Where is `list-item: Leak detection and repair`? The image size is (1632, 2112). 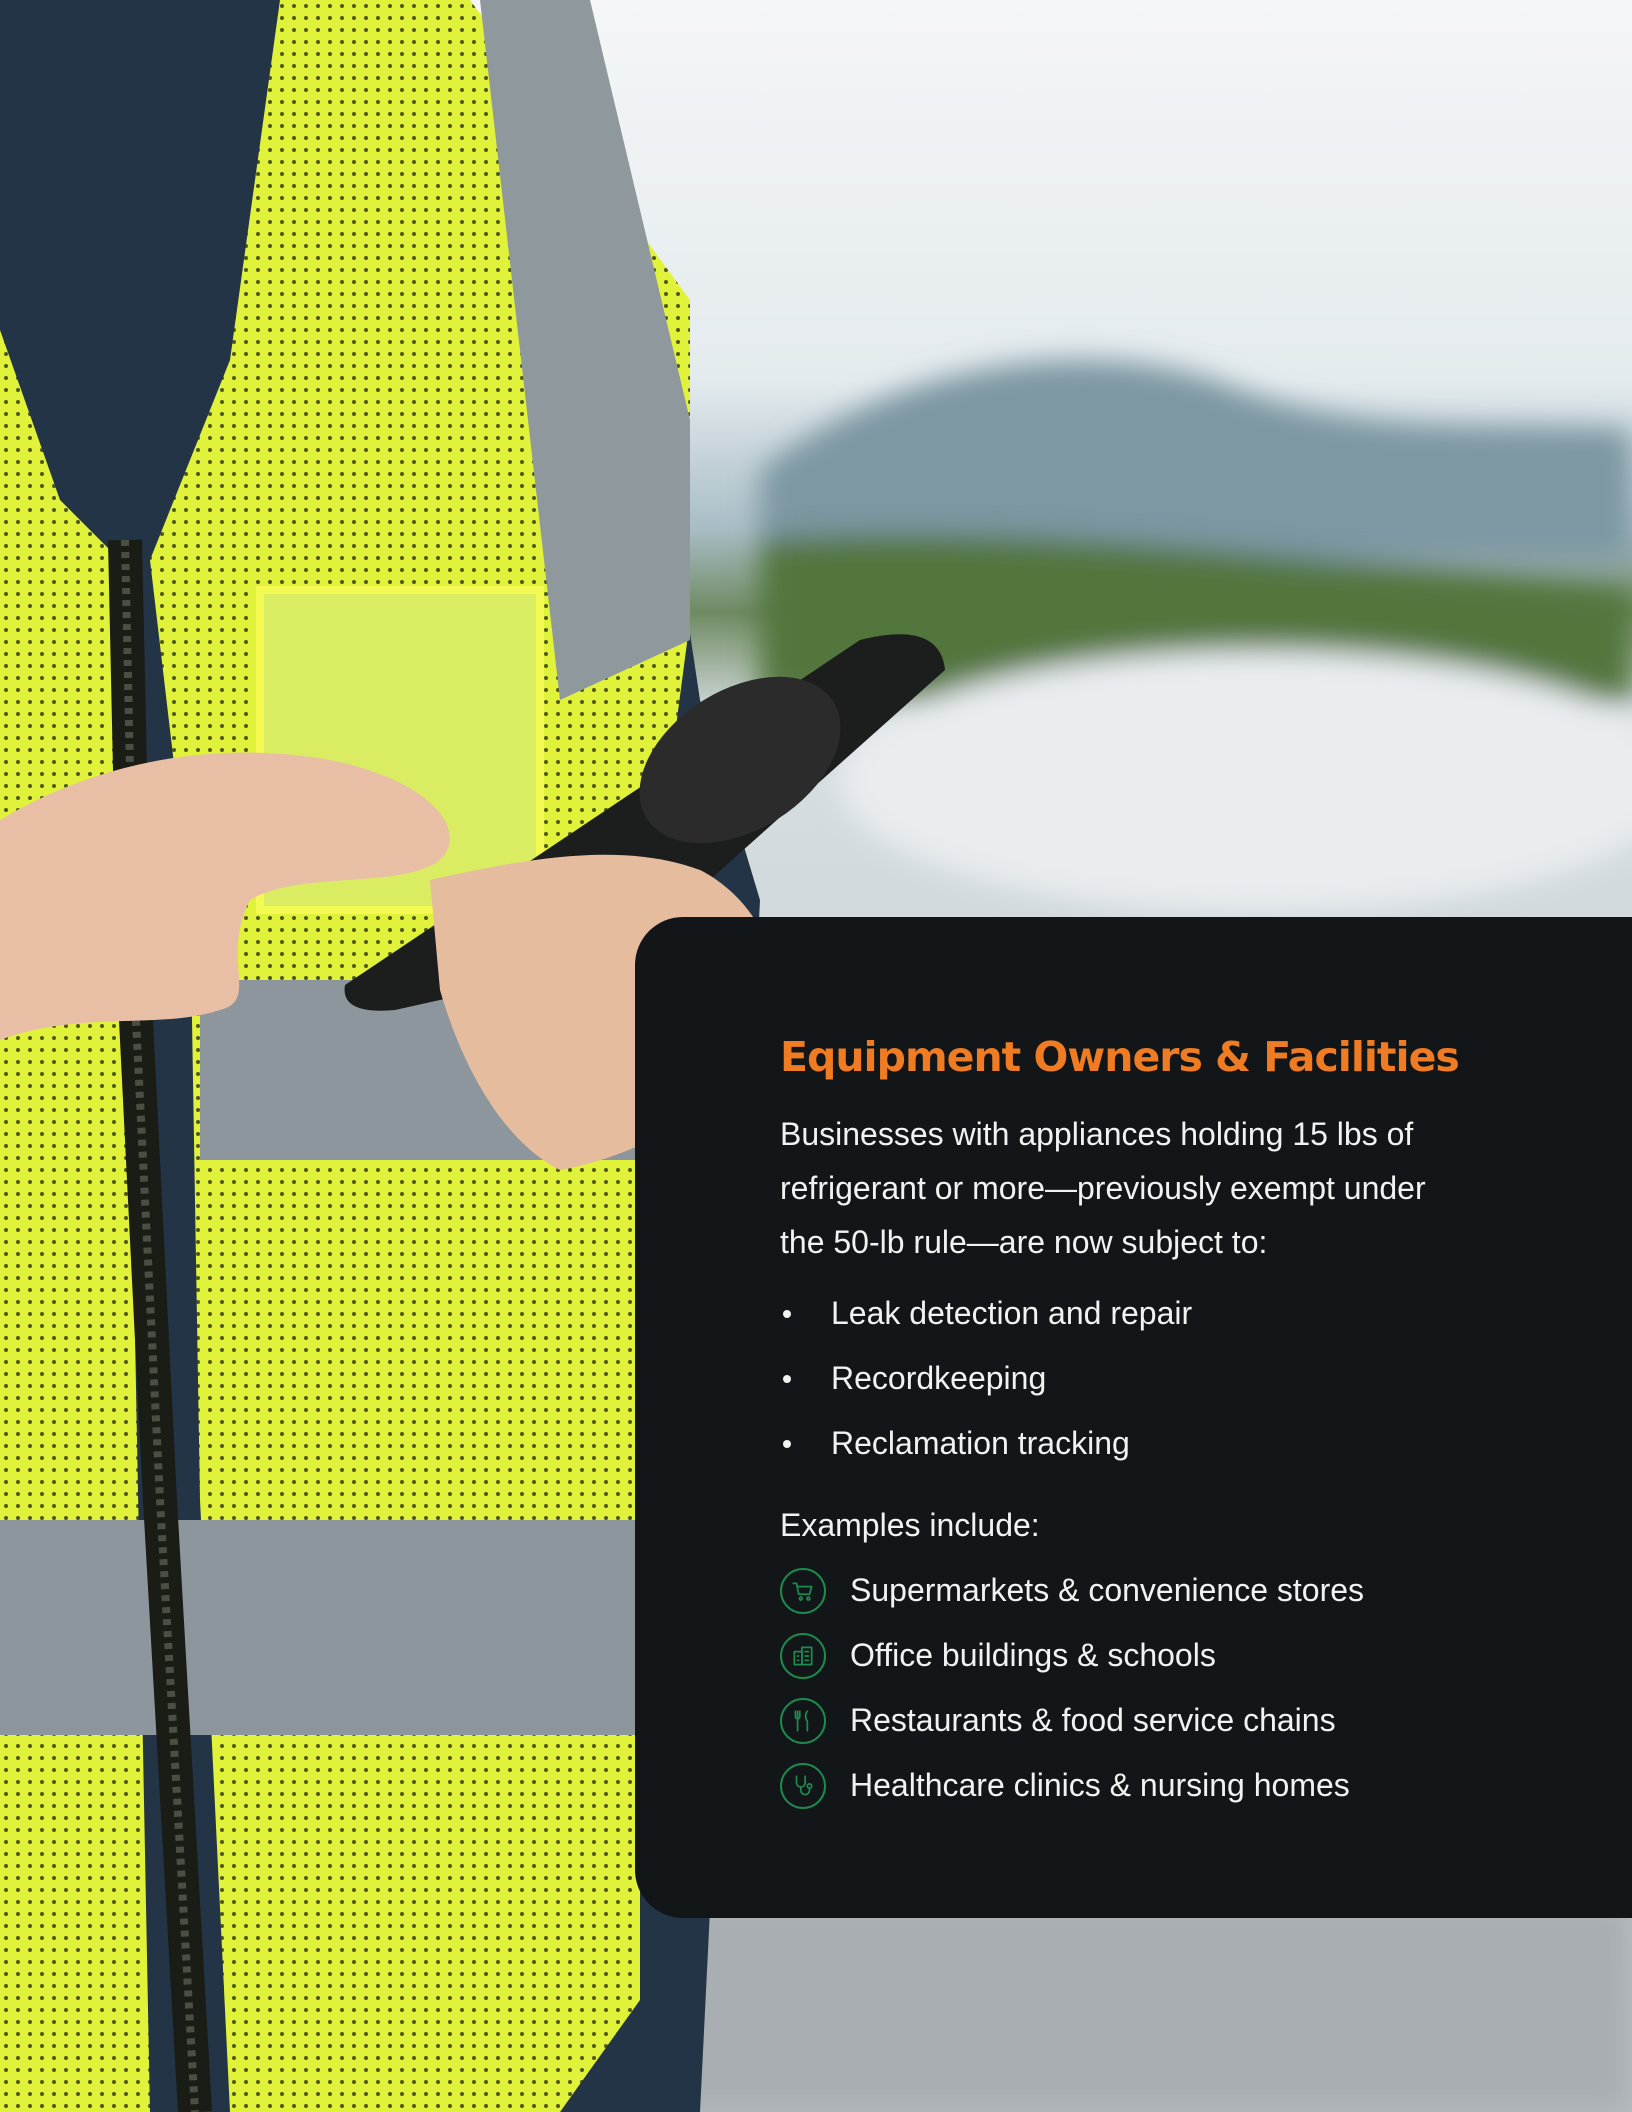 list-item: Leak detection and repair is located at coordinates (1131, 1313).